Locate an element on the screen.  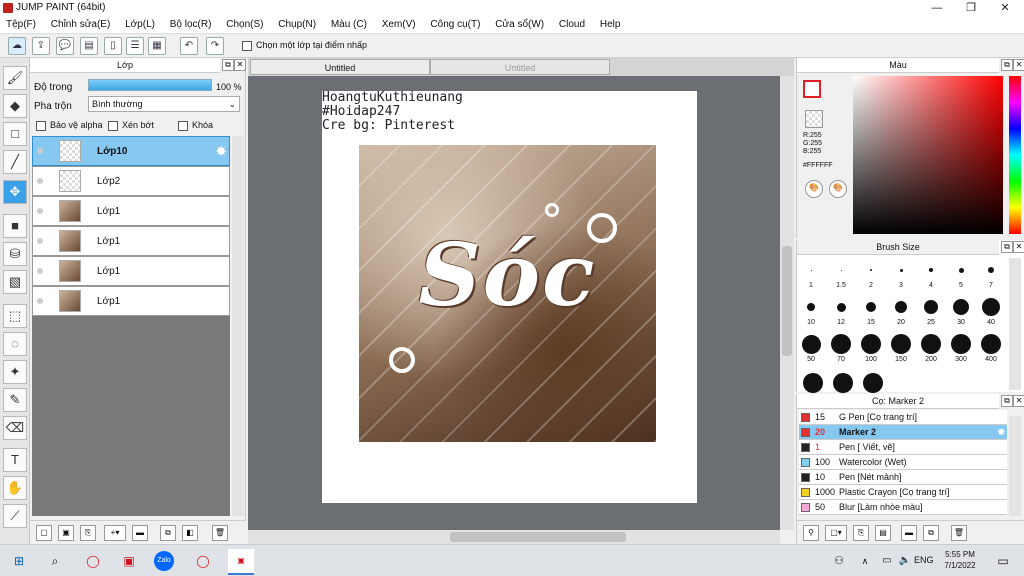
sub-tool-item: 50 Blur [Làm nhòe màu] is located at coordinates (903, 507).